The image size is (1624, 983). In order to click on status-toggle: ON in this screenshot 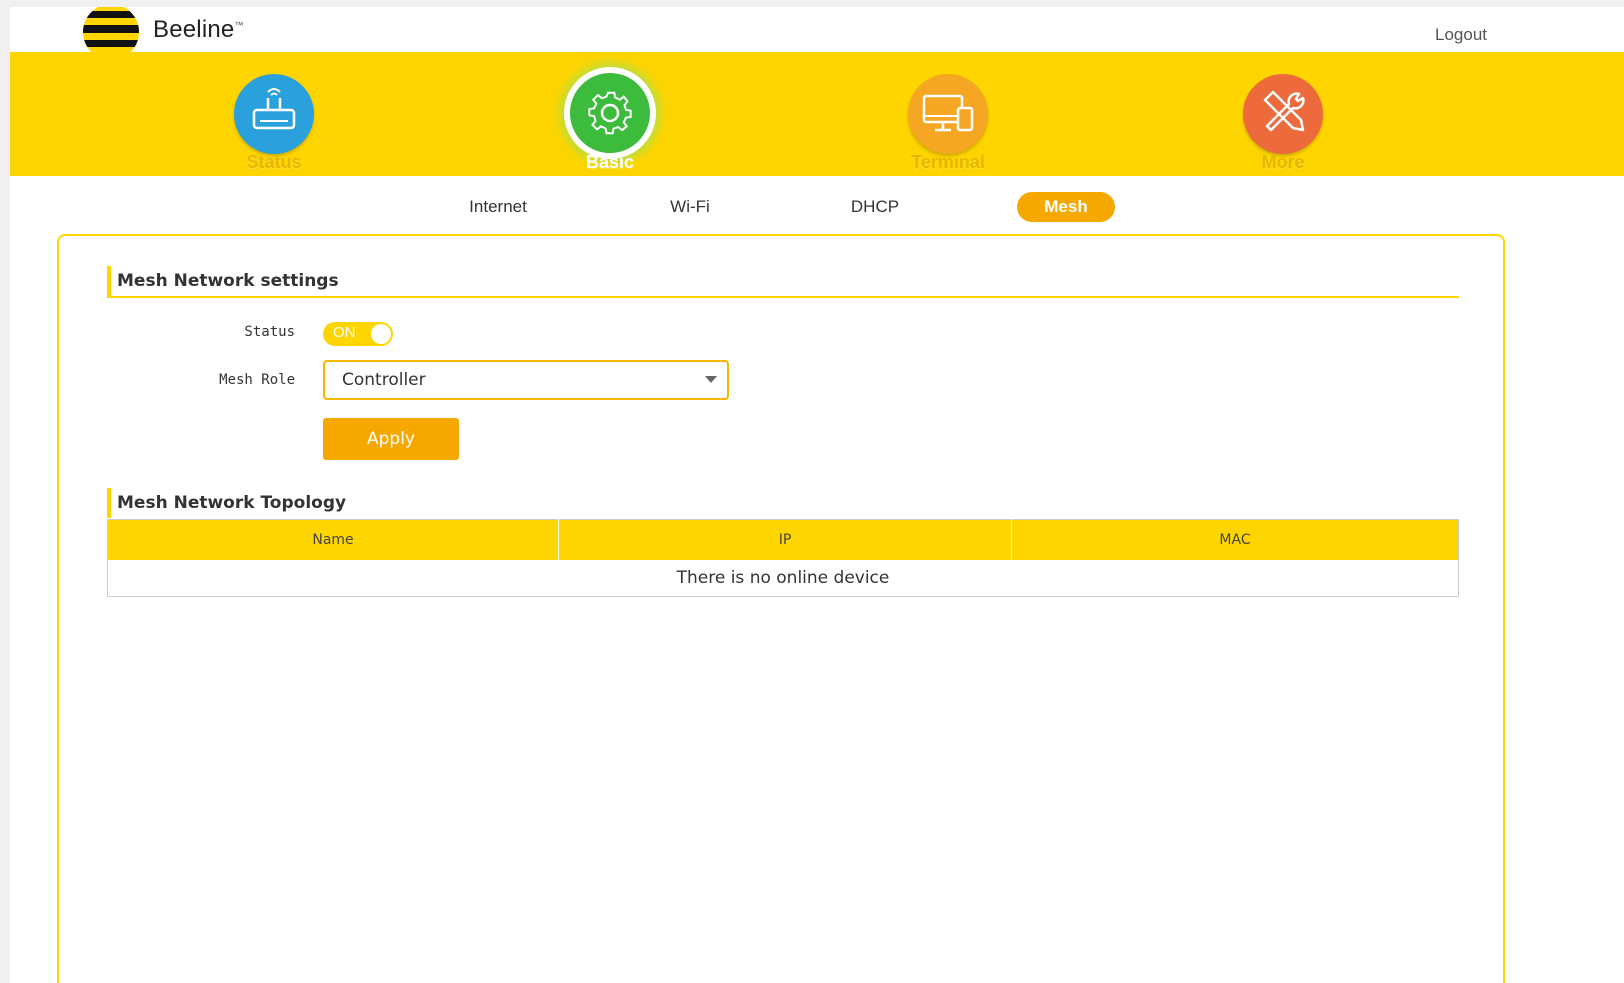, I will do `click(358, 334)`.